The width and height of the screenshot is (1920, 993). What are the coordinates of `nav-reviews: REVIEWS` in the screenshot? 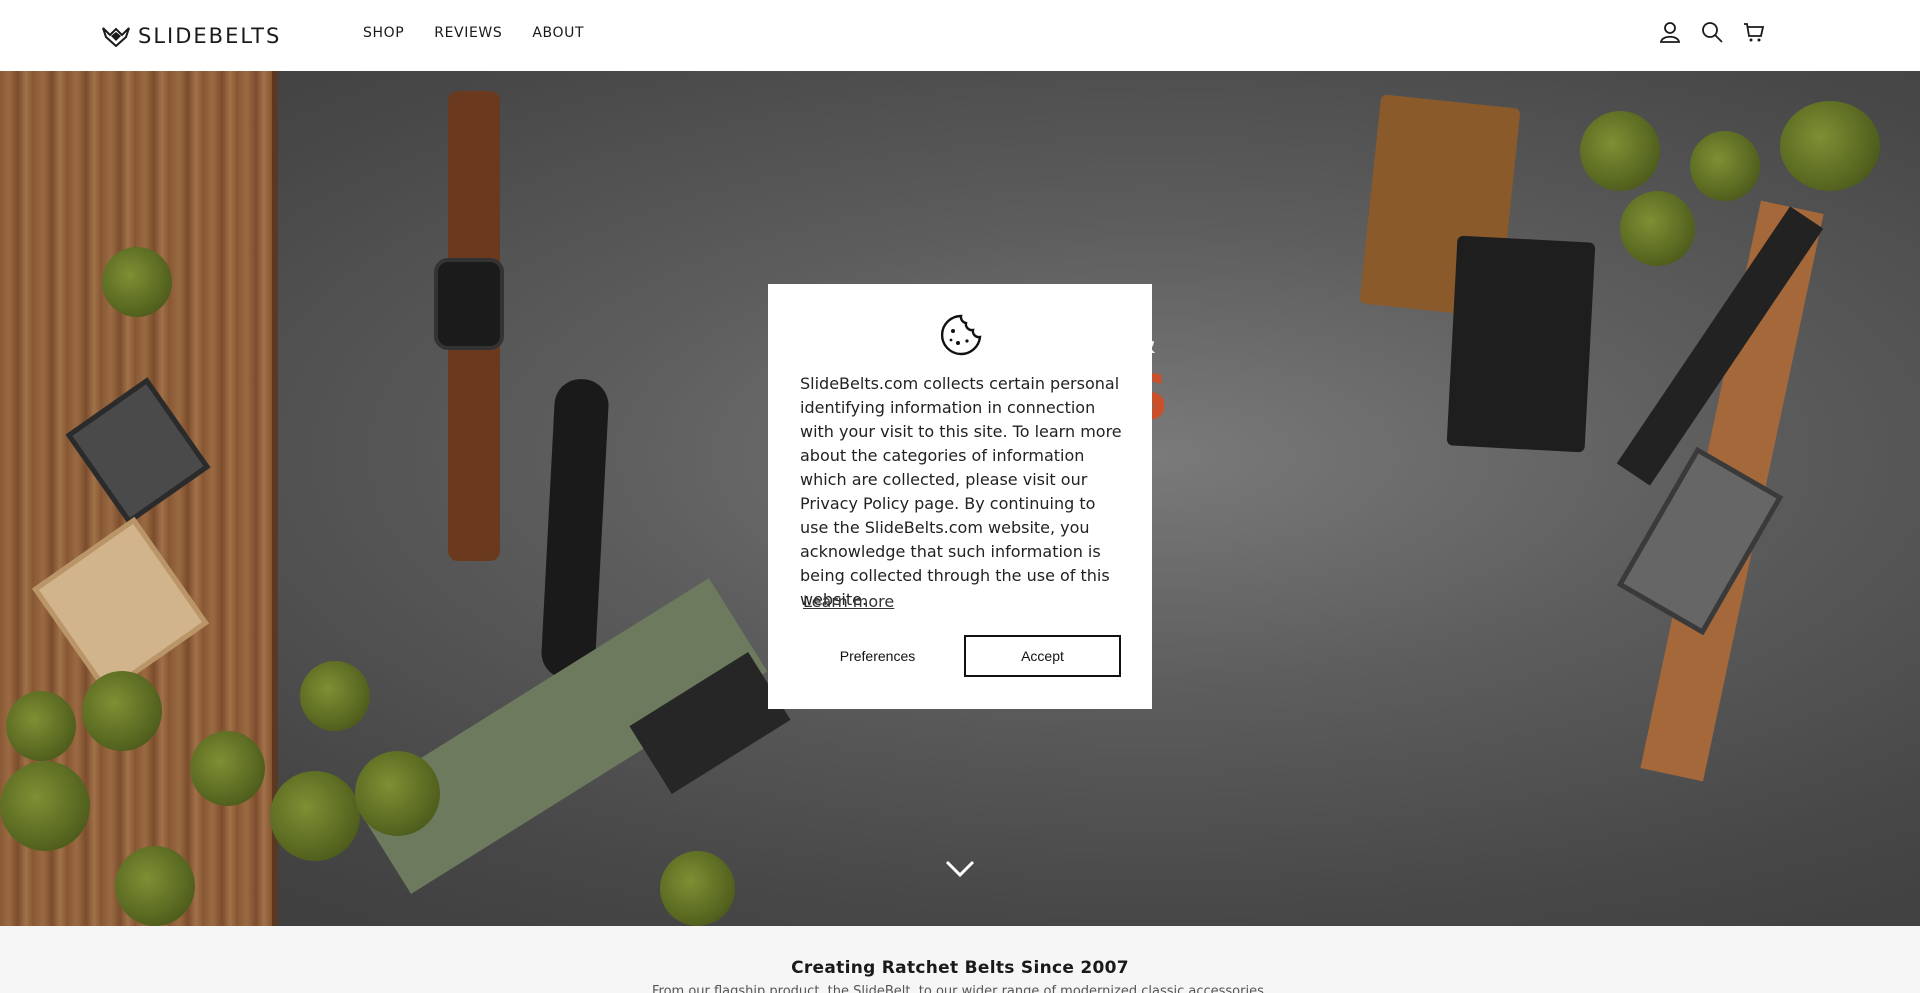 It's located at (468, 33).